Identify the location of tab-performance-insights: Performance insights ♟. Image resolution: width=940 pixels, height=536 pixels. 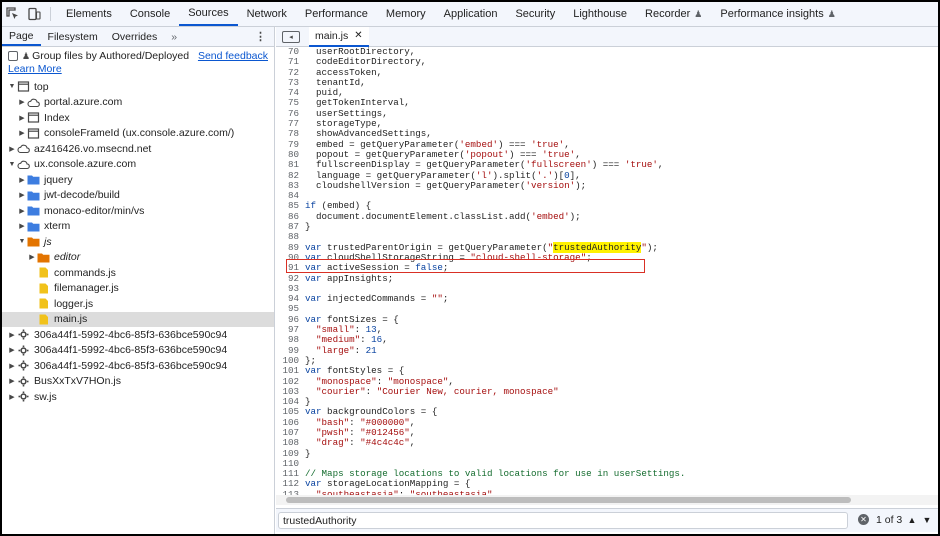
(777, 14).